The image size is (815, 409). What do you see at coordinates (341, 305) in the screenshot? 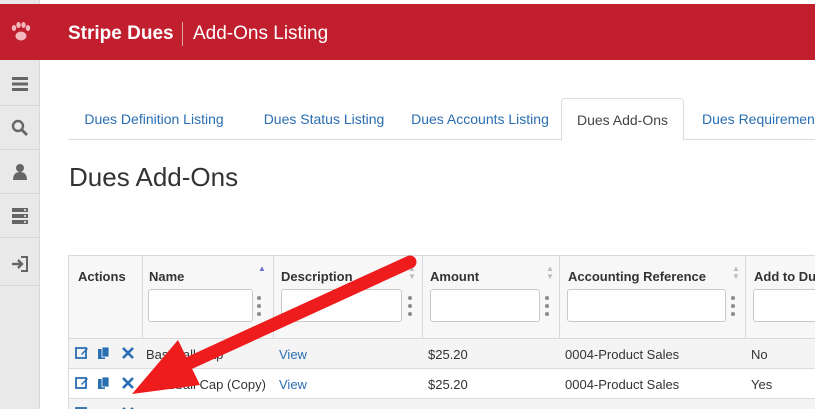
I see `description-filter-input` at bounding box center [341, 305].